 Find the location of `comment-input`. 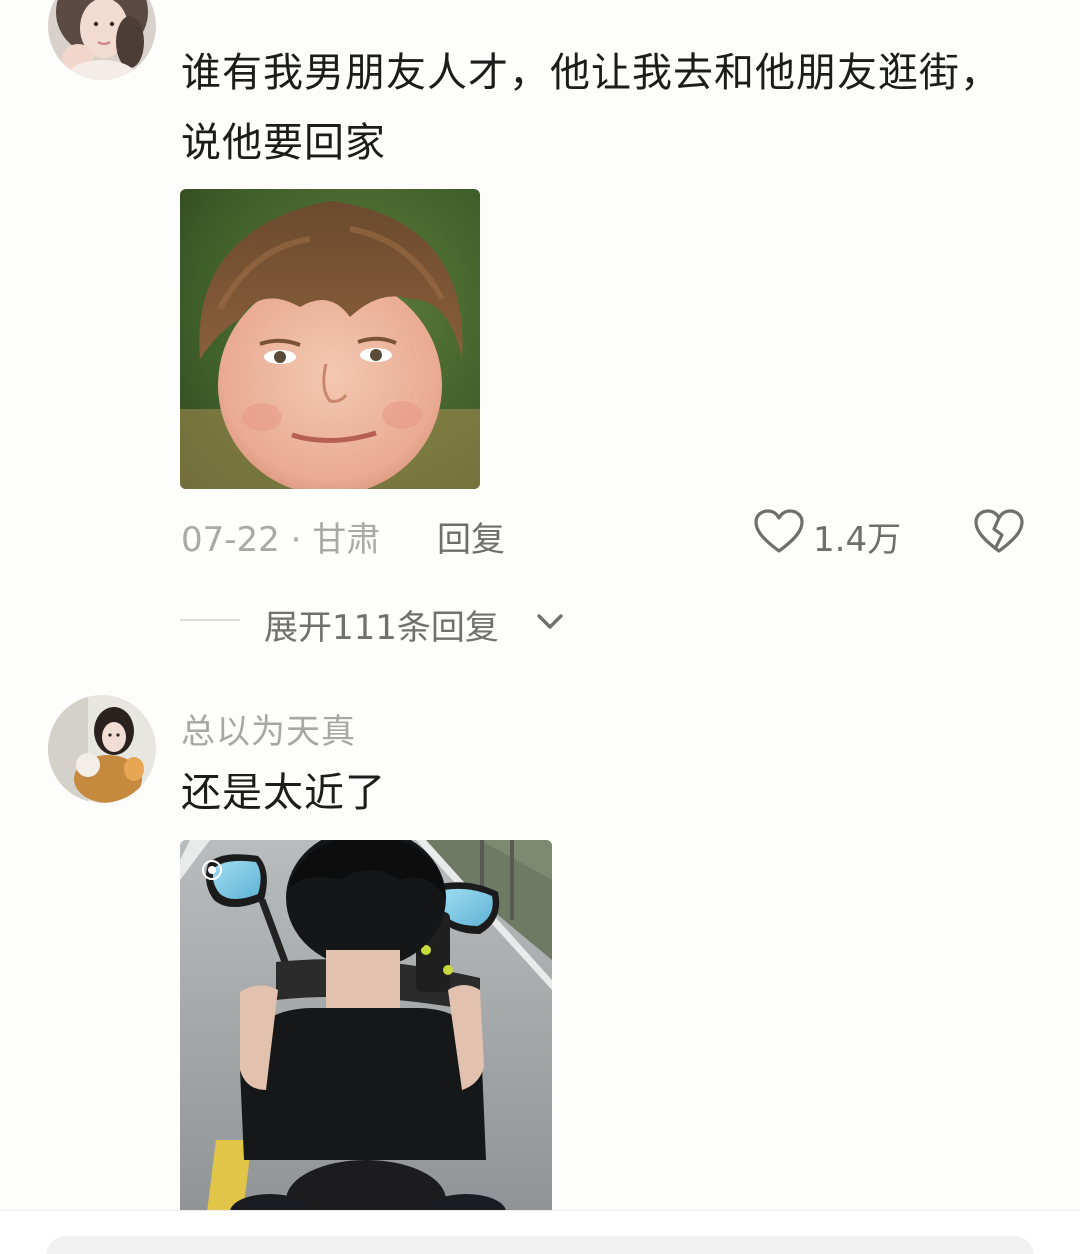

comment-input is located at coordinates (540, 1245).